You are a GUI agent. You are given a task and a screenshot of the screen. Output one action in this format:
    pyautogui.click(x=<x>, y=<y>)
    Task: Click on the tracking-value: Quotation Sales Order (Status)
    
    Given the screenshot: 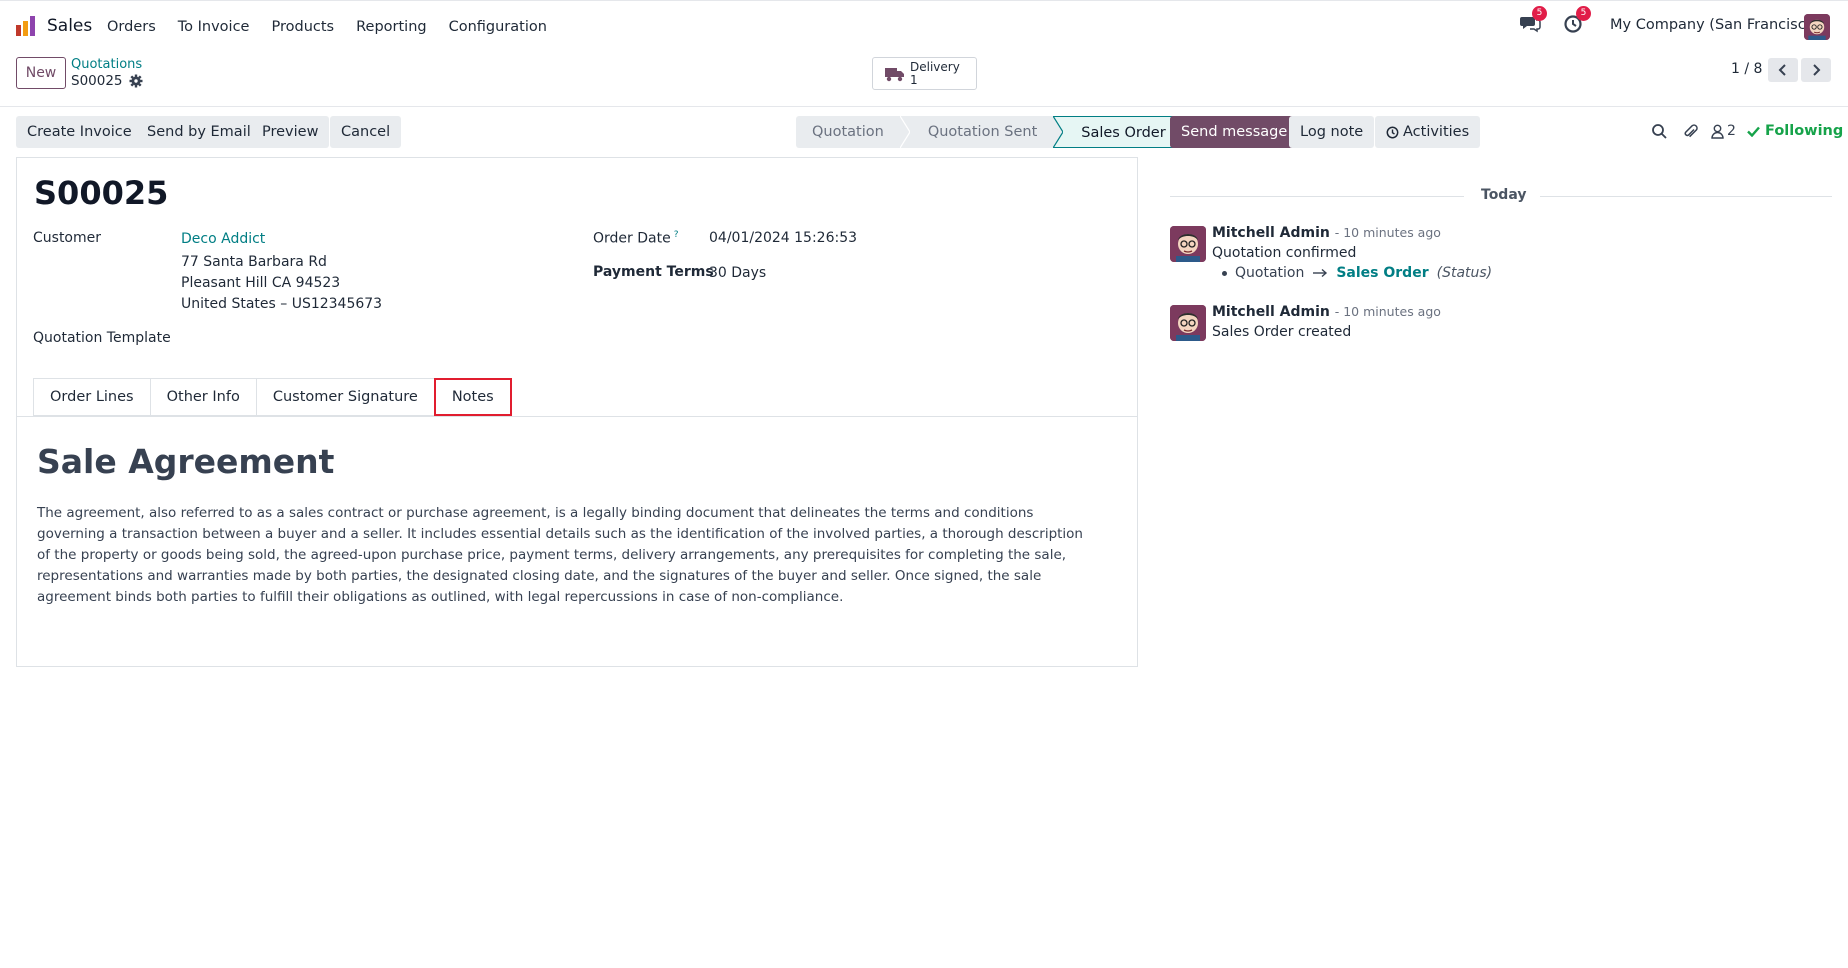 What is the action you would take?
    pyautogui.click(x=1357, y=273)
    